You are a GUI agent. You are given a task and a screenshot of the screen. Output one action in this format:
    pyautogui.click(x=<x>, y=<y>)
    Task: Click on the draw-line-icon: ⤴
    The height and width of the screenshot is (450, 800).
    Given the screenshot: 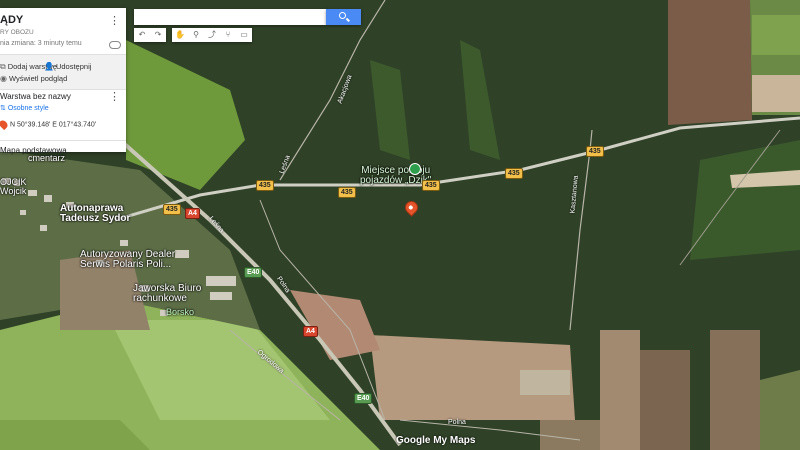 What is the action you would take?
    pyautogui.click(x=212, y=35)
    